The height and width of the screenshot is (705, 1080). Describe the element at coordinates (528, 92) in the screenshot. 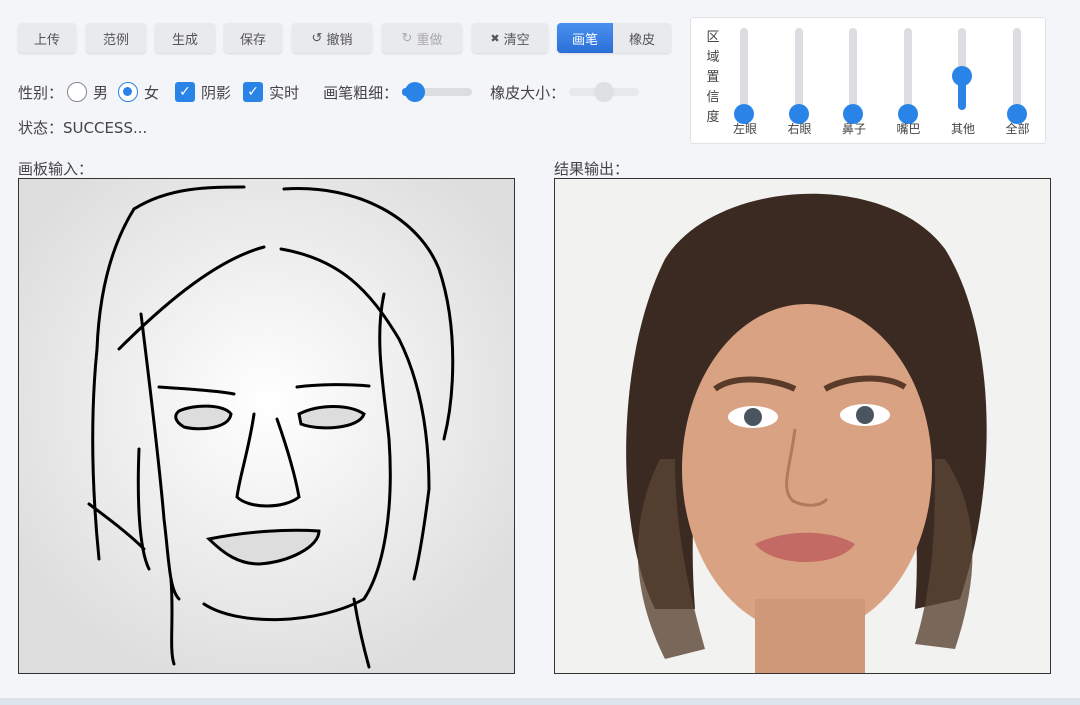

I see `eraser-size-label: 橡皮大小：` at that location.